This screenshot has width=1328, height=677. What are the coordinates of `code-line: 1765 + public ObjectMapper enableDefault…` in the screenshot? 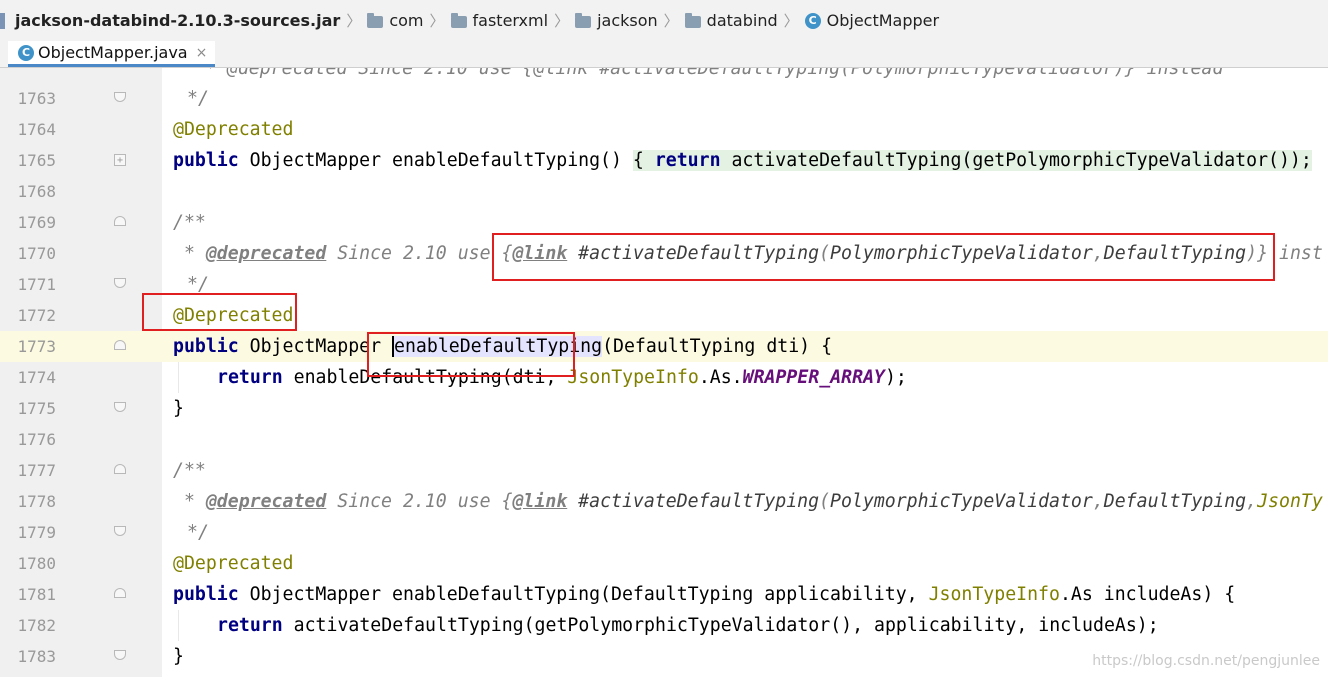 It's located at (664, 160).